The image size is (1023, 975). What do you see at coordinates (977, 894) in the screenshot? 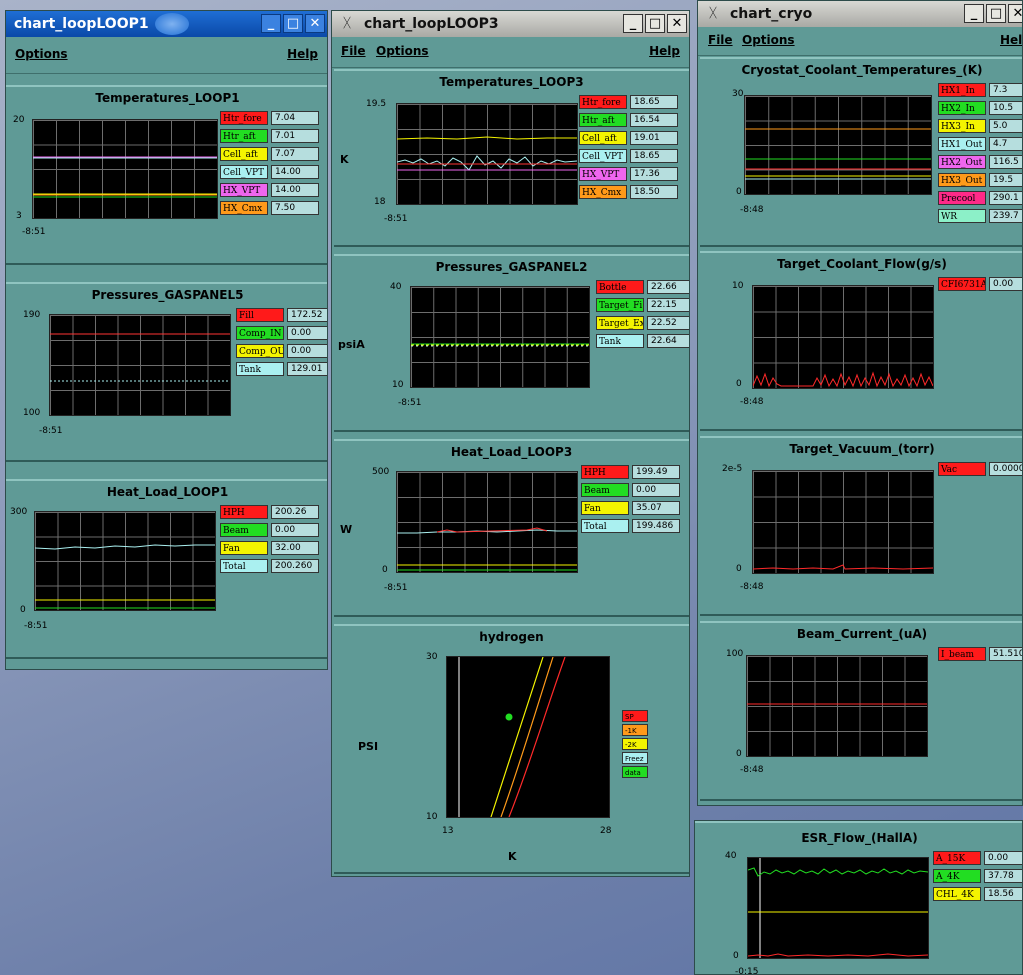
I see `legend-item: CHL_4K 18.56` at bounding box center [977, 894].